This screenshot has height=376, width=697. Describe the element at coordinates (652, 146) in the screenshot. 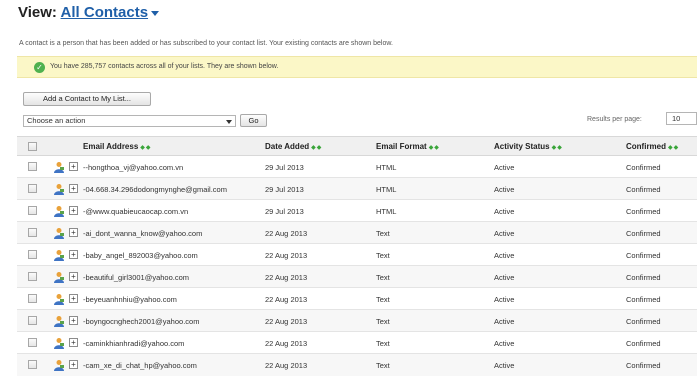

I see `column-header-confirmed: Confirmed ◆◆` at that location.